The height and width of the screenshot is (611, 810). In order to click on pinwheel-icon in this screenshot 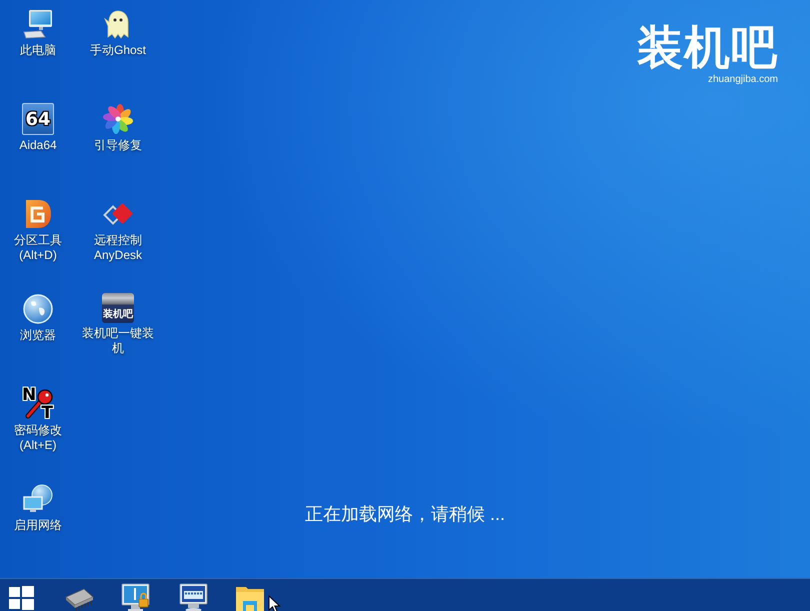, I will do `click(118, 119)`.